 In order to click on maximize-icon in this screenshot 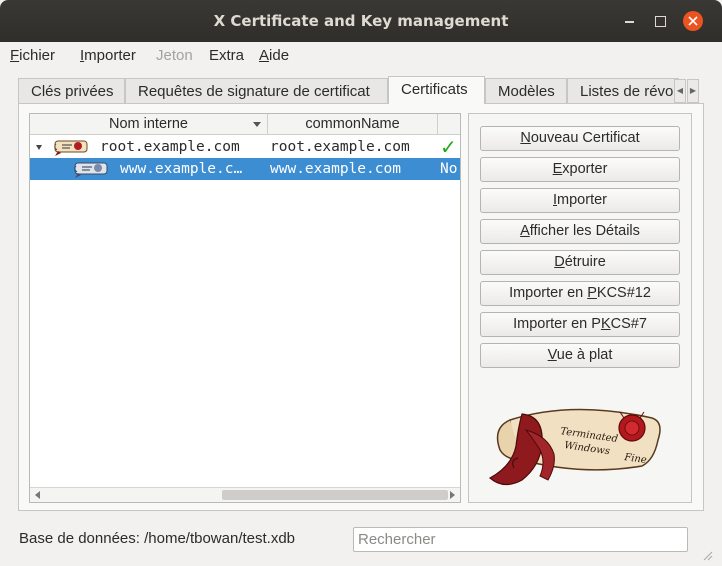, I will do `click(660, 21)`.